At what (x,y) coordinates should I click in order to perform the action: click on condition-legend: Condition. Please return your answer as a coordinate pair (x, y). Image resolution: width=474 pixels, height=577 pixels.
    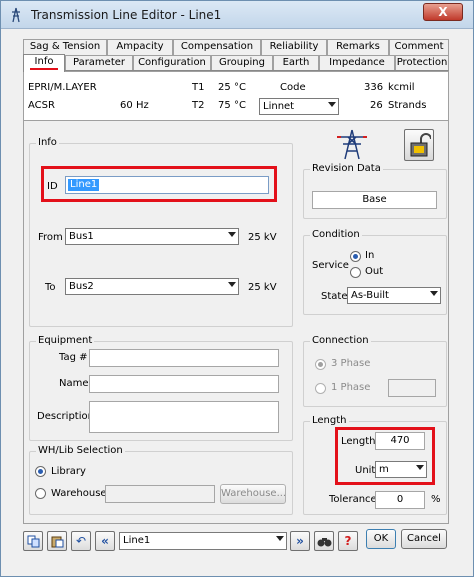
    Looking at the image, I should click on (336, 234).